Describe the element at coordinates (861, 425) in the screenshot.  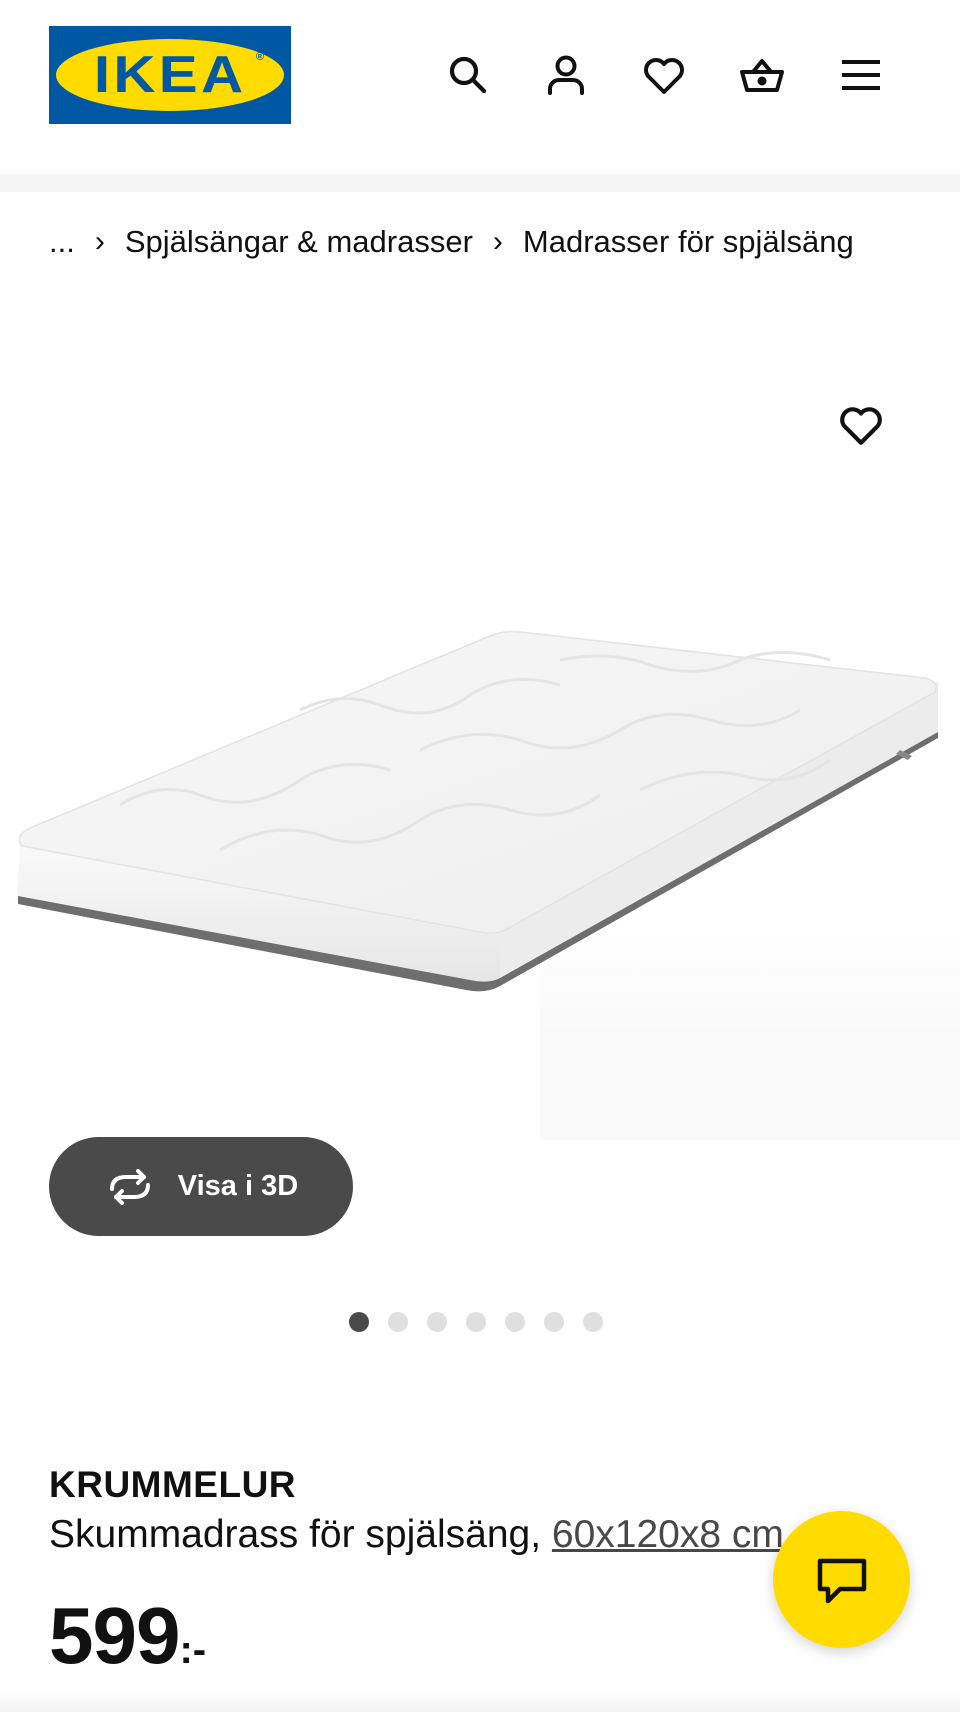
I see `image-favourite-heart-icon` at that location.